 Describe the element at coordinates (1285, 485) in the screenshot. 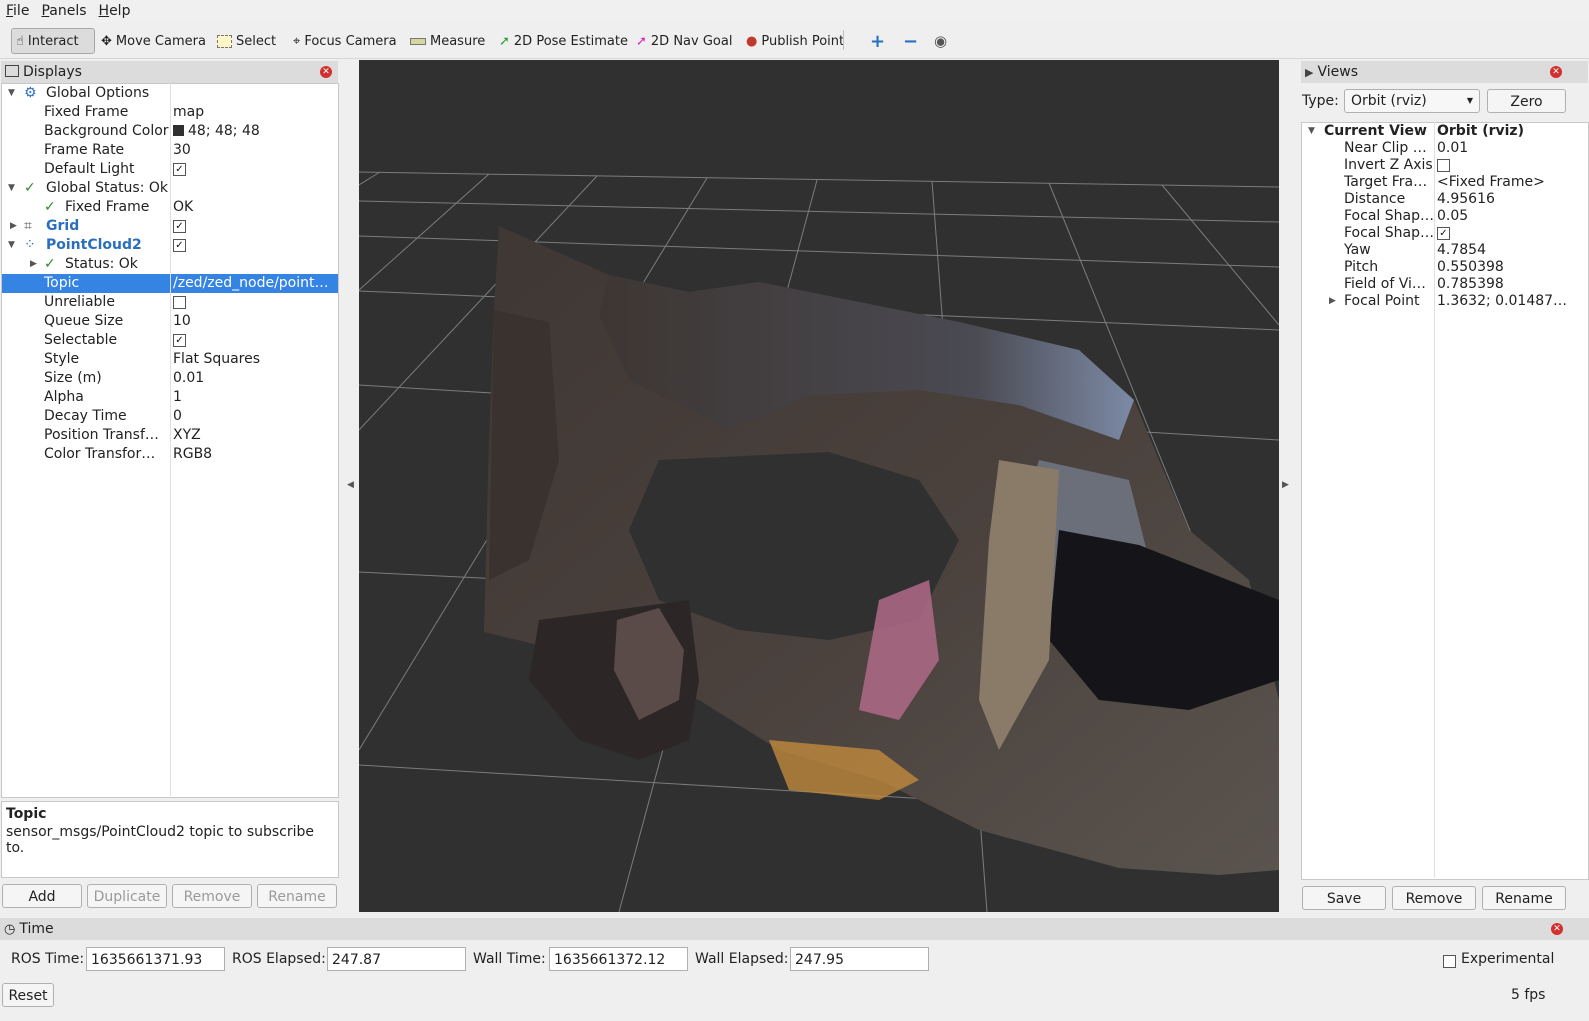

I see `collapse-right-icon: ▶` at that location.